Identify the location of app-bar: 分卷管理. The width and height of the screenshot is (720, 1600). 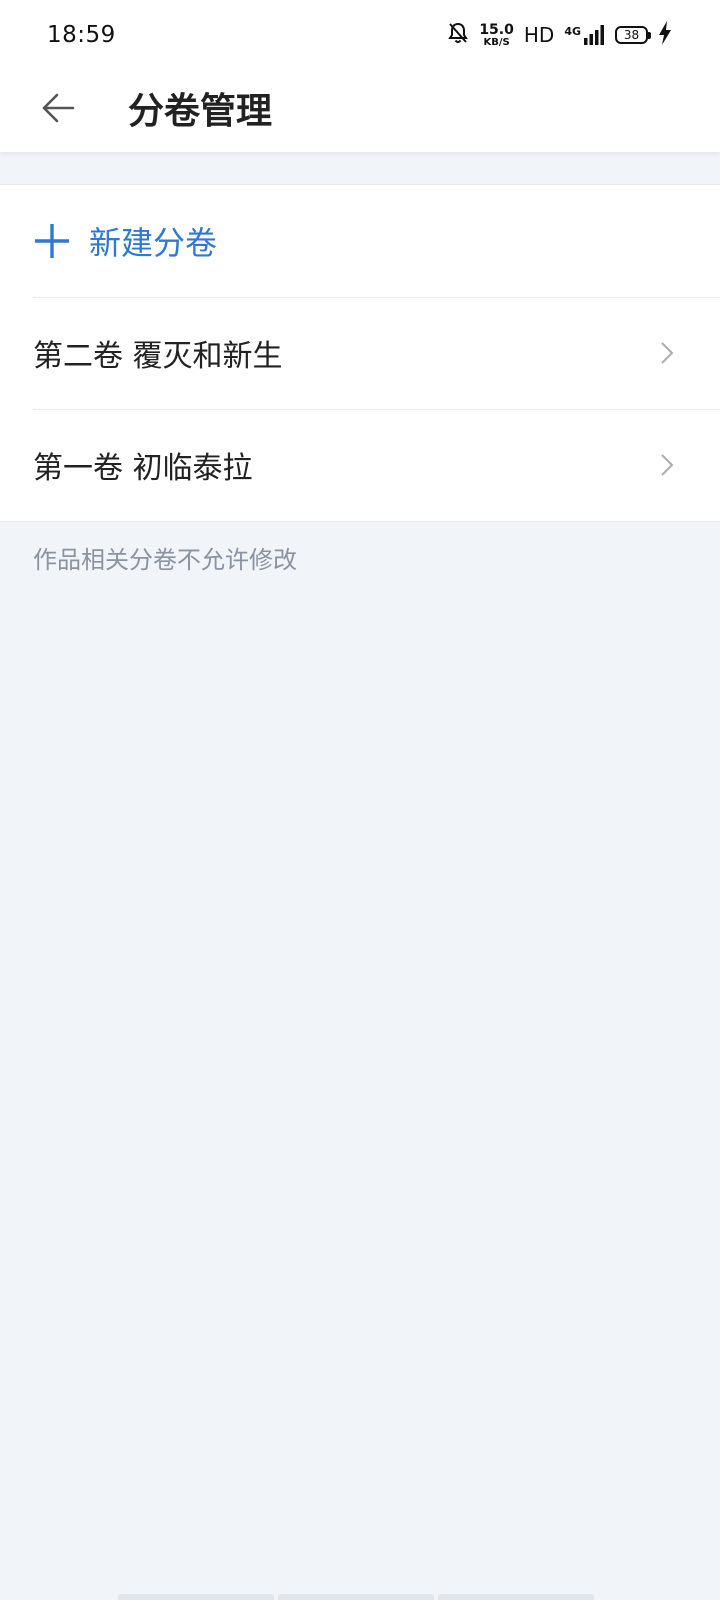
(360, 111).